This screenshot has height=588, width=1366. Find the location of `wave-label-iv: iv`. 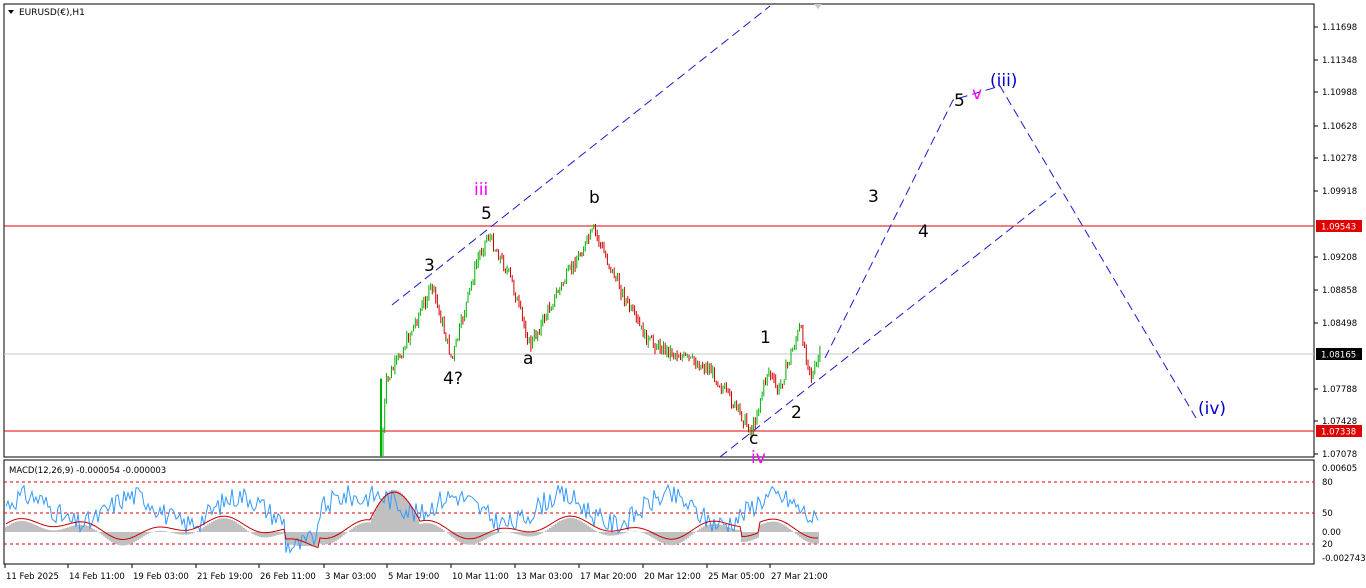

wave-label-iv: iv is located at coordinates (758, 458).